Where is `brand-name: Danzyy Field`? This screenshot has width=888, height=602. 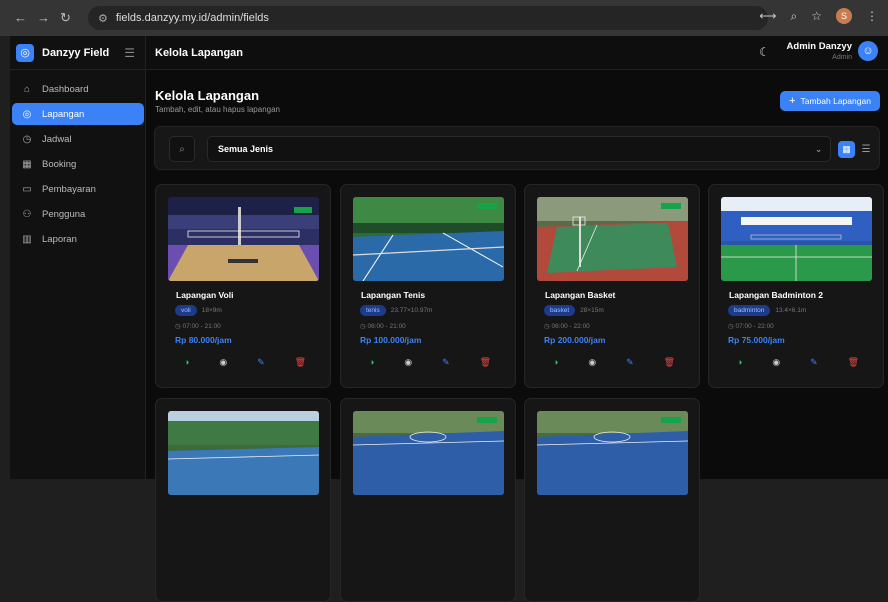 brand-name: Danzyy Field is located at coordinates (76, 52).